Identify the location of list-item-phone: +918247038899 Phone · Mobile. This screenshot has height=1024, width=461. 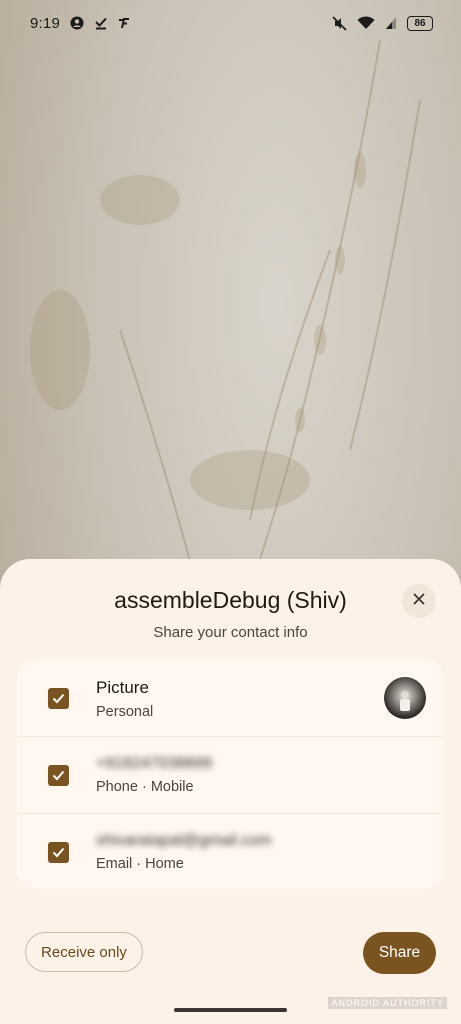
(230, 775).